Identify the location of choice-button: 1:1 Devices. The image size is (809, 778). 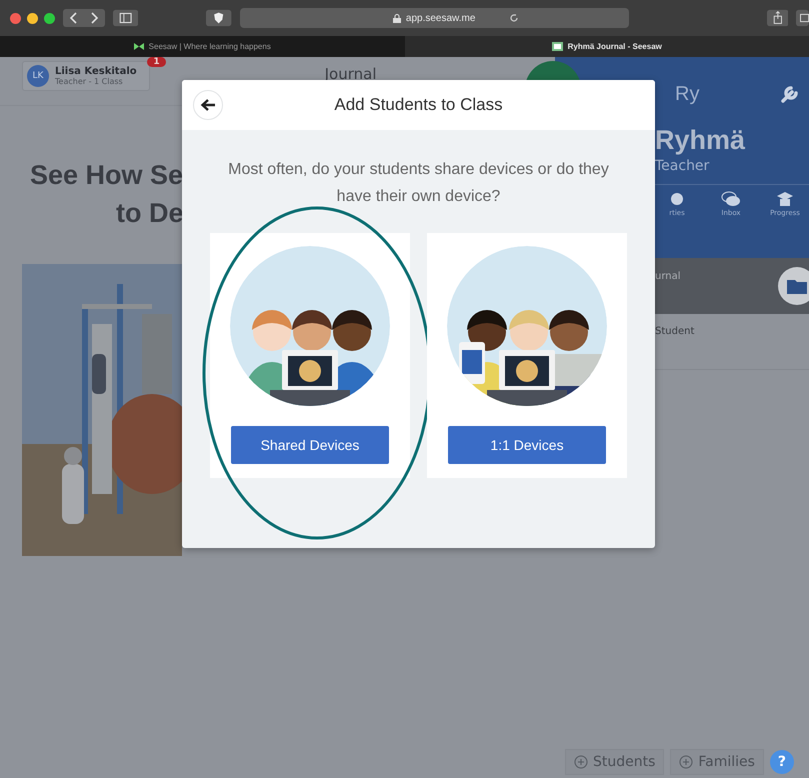
(527, 445).